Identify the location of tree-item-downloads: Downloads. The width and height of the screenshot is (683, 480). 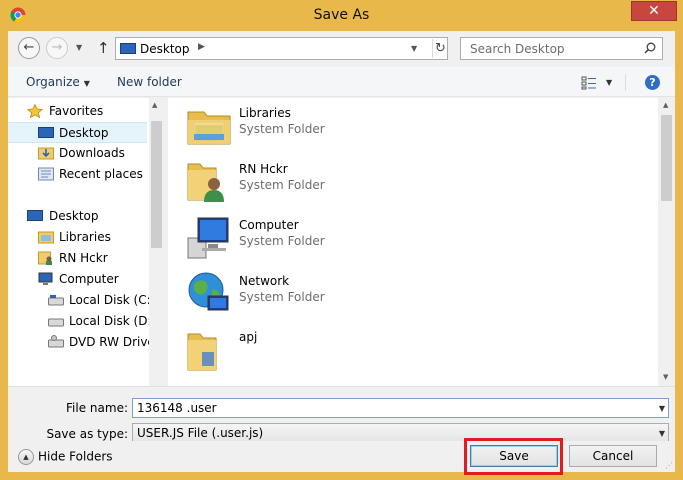
(77, 153).